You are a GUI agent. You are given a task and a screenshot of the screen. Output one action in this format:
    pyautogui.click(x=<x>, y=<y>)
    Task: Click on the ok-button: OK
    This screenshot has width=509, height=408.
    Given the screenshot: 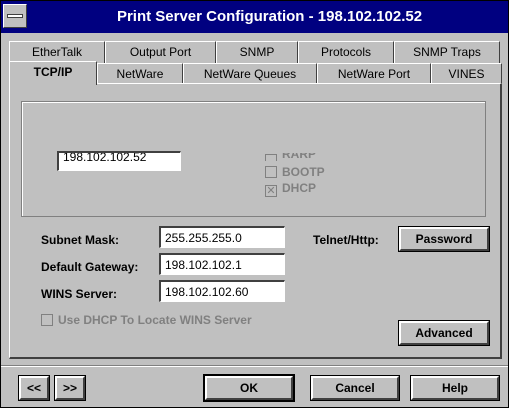 What is the action you would take?
    pyautogui.click(x=249, y=388)
    